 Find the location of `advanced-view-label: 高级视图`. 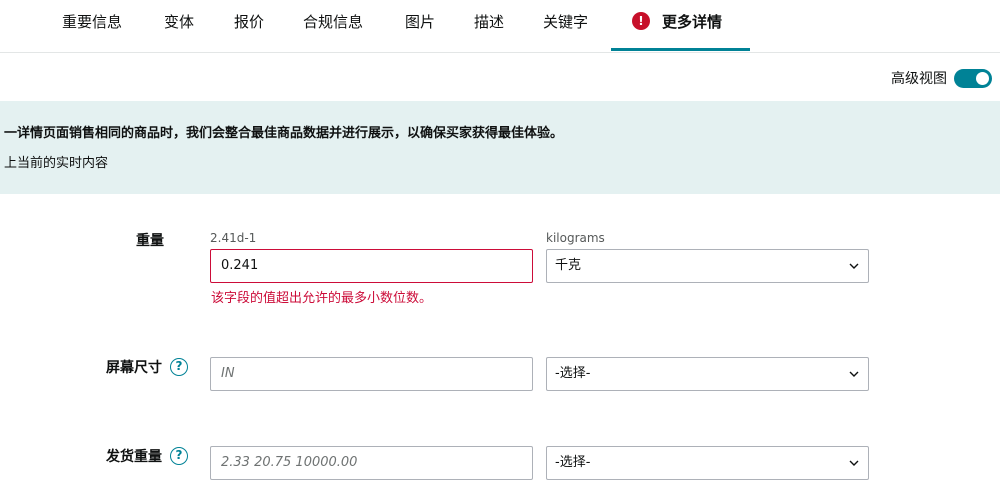

advanced-view-label: 高级视图 is located at coordinates (919, 79).